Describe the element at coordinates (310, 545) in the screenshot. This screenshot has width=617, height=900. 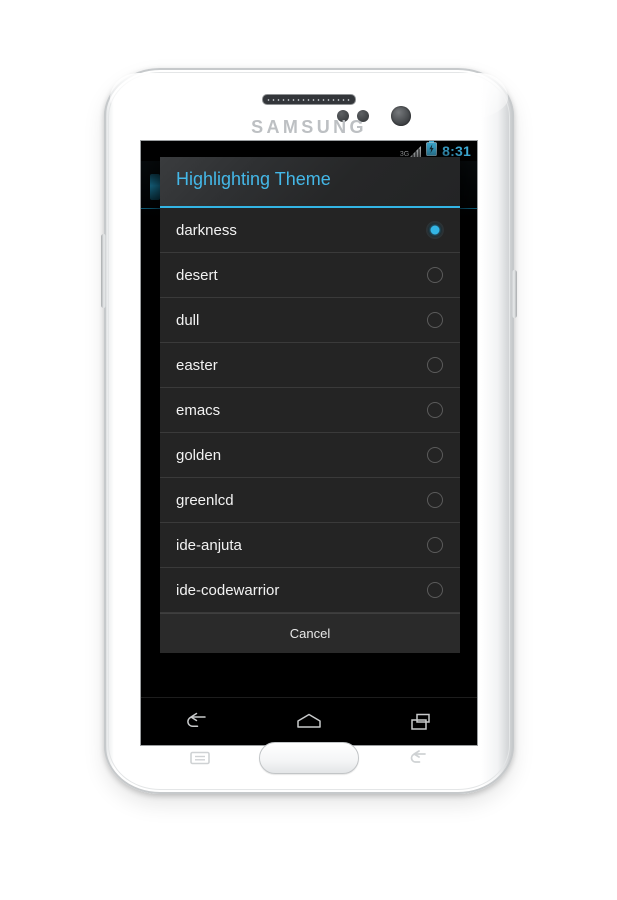
I see `theme-option-ide-anjuta: ide-anjuta` at that location.